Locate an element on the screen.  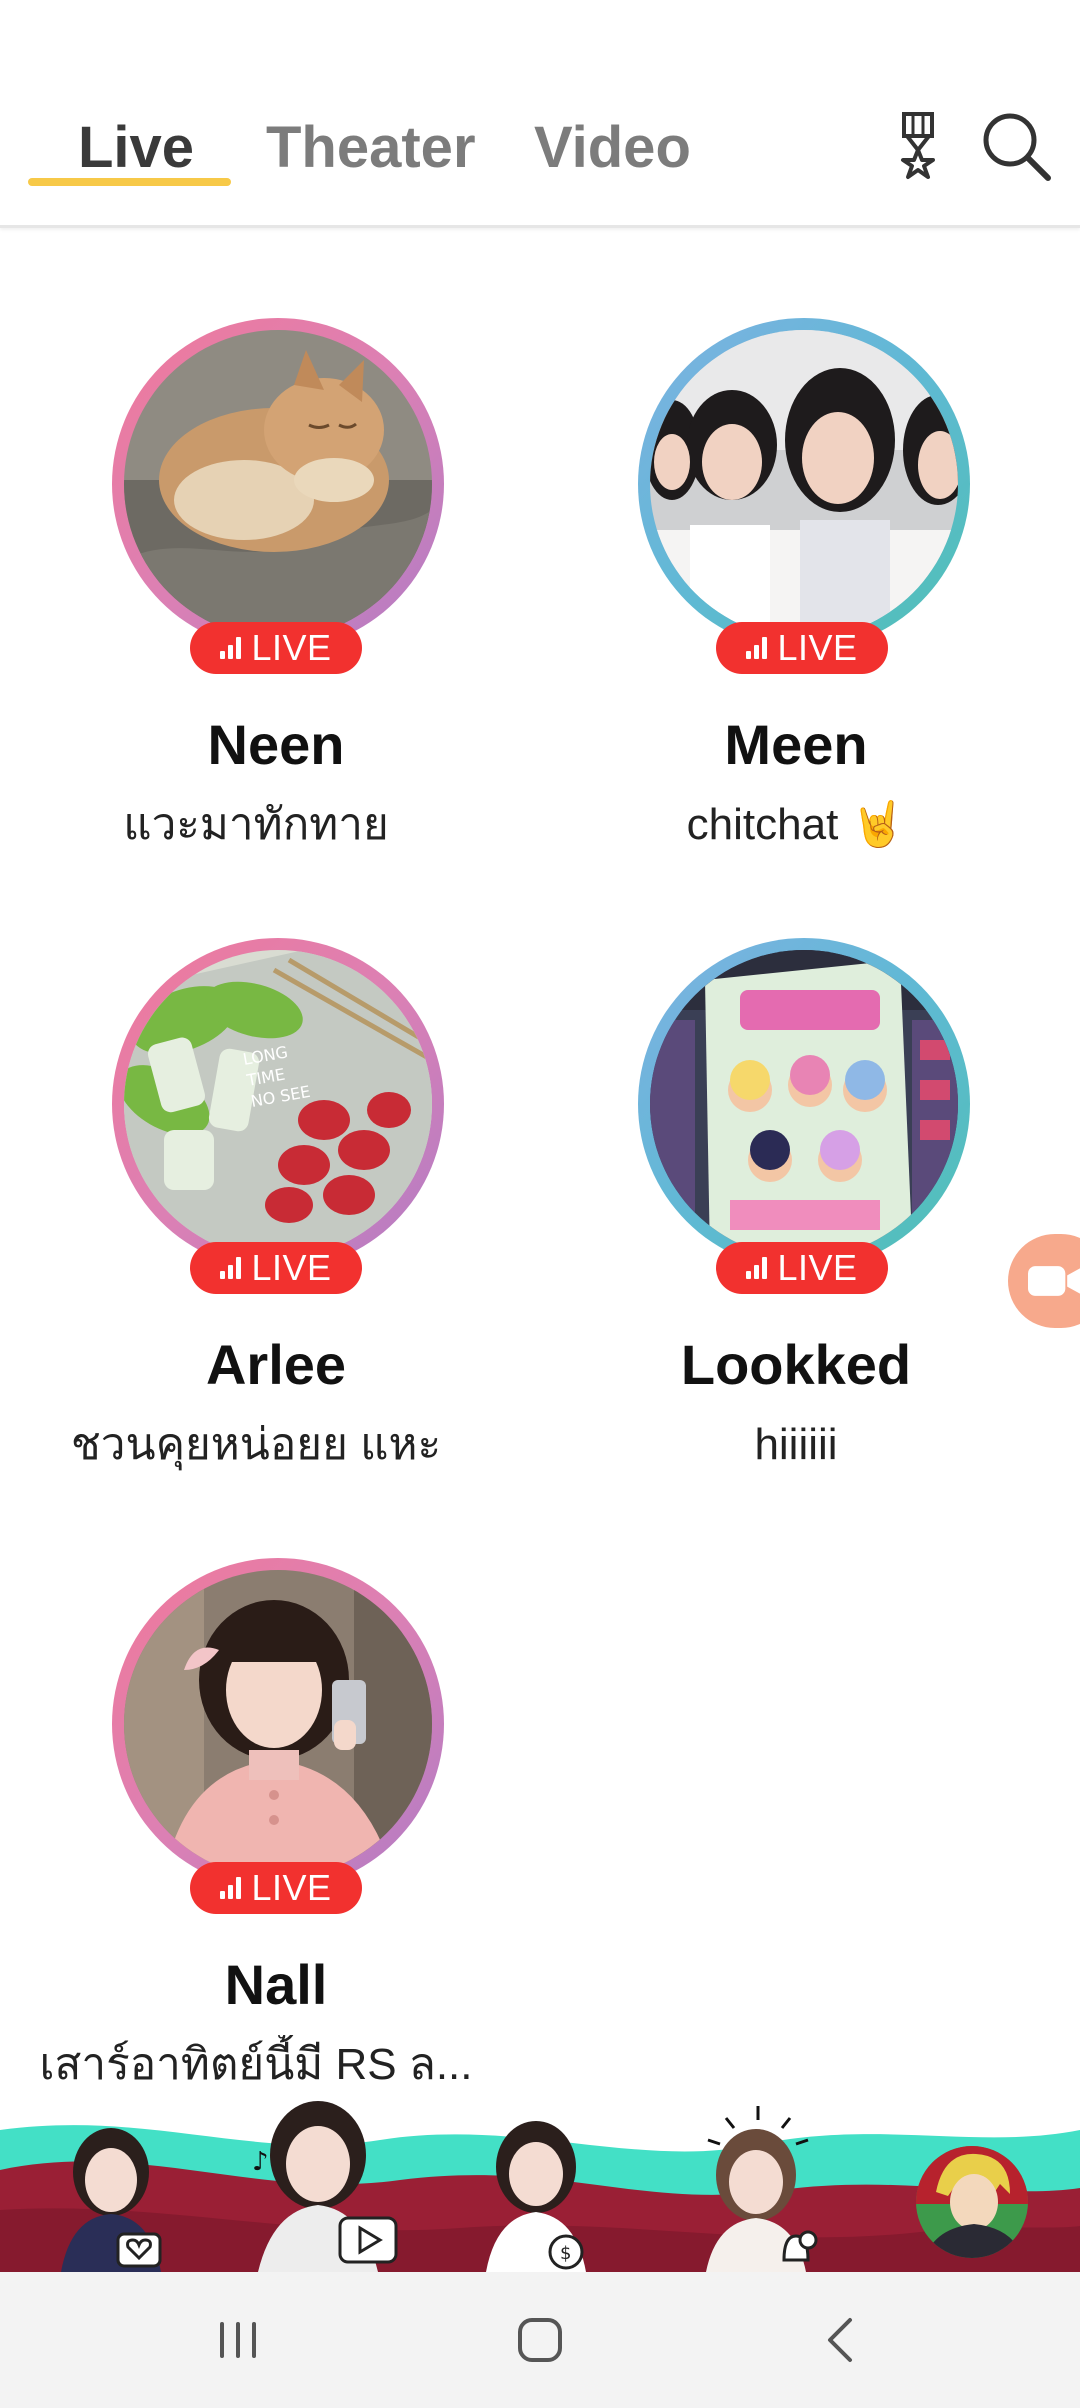
live-card-meen: LIVE Meen chitchat 🤘 is located at coordinates (796, 540).